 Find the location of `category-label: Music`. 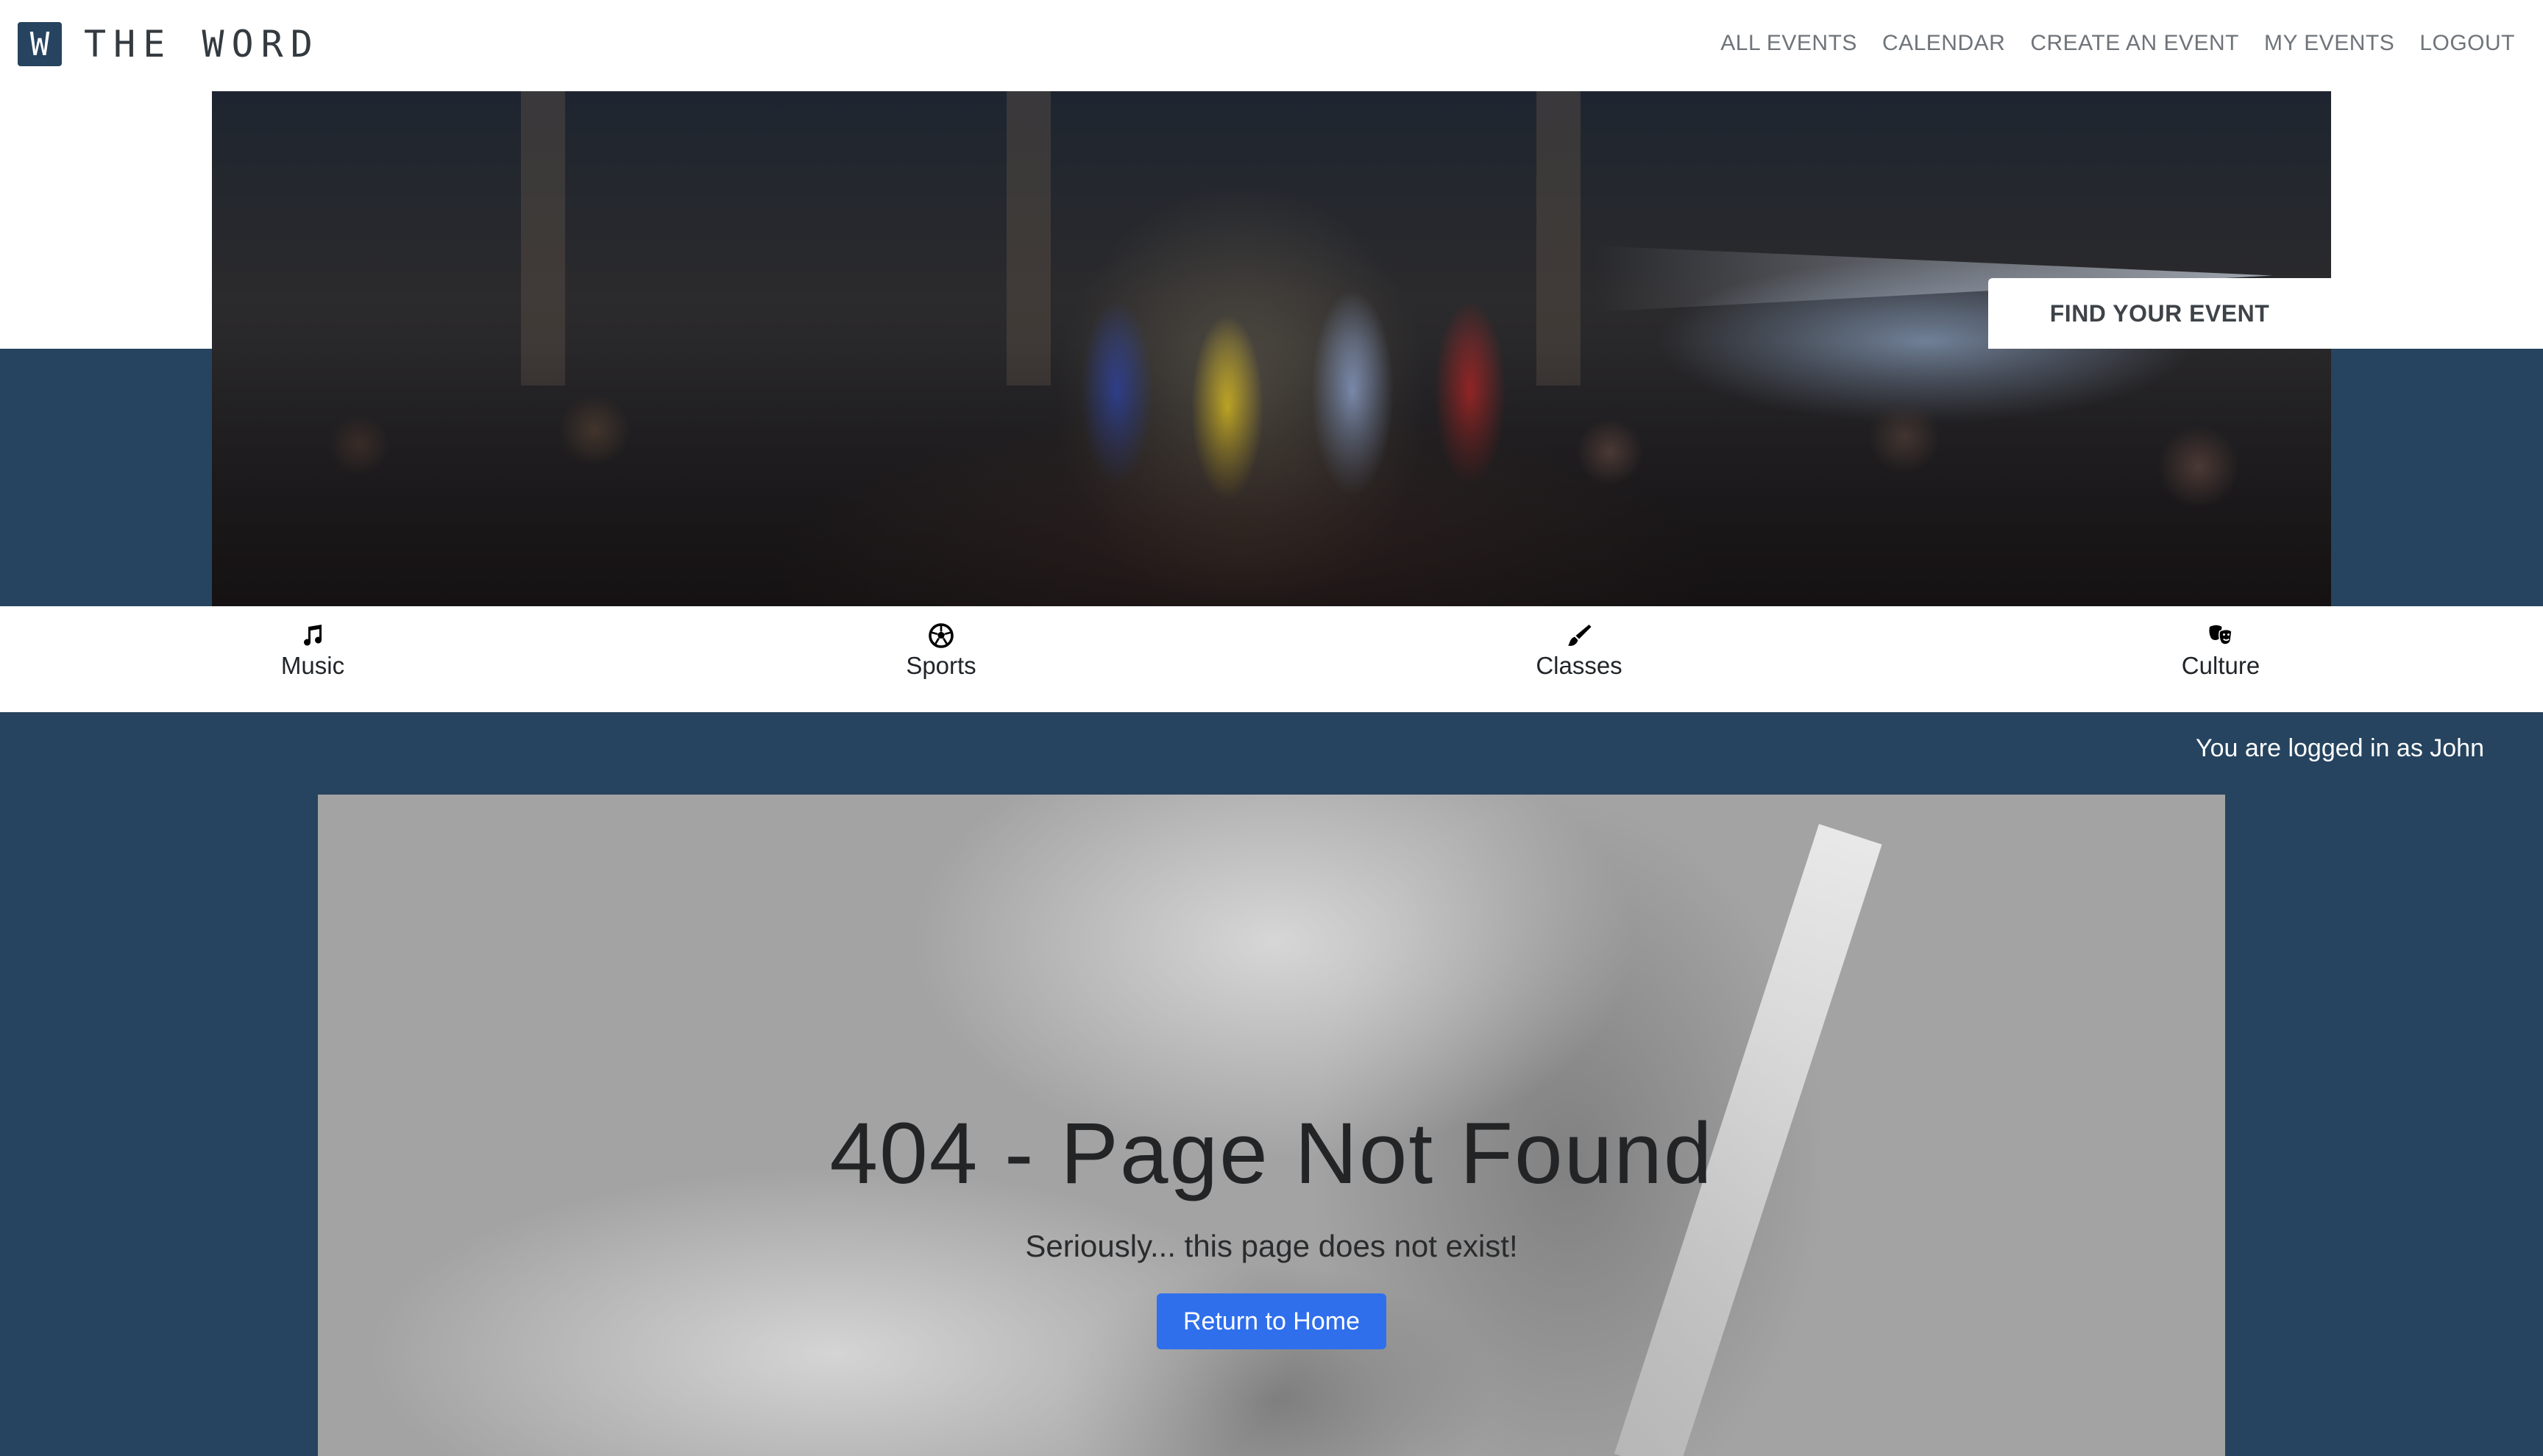

category-label: Music is located at coordinates (312, 666).